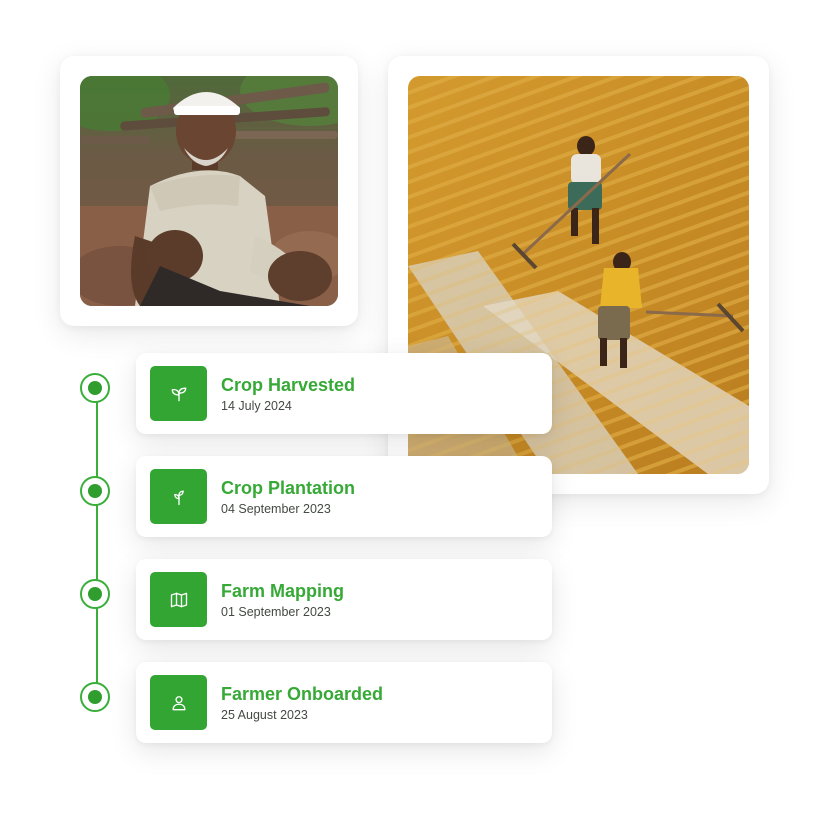 This screenshot has height=820, width=829. I want to click on event-title: Crop Harvested, so click(288, 385).